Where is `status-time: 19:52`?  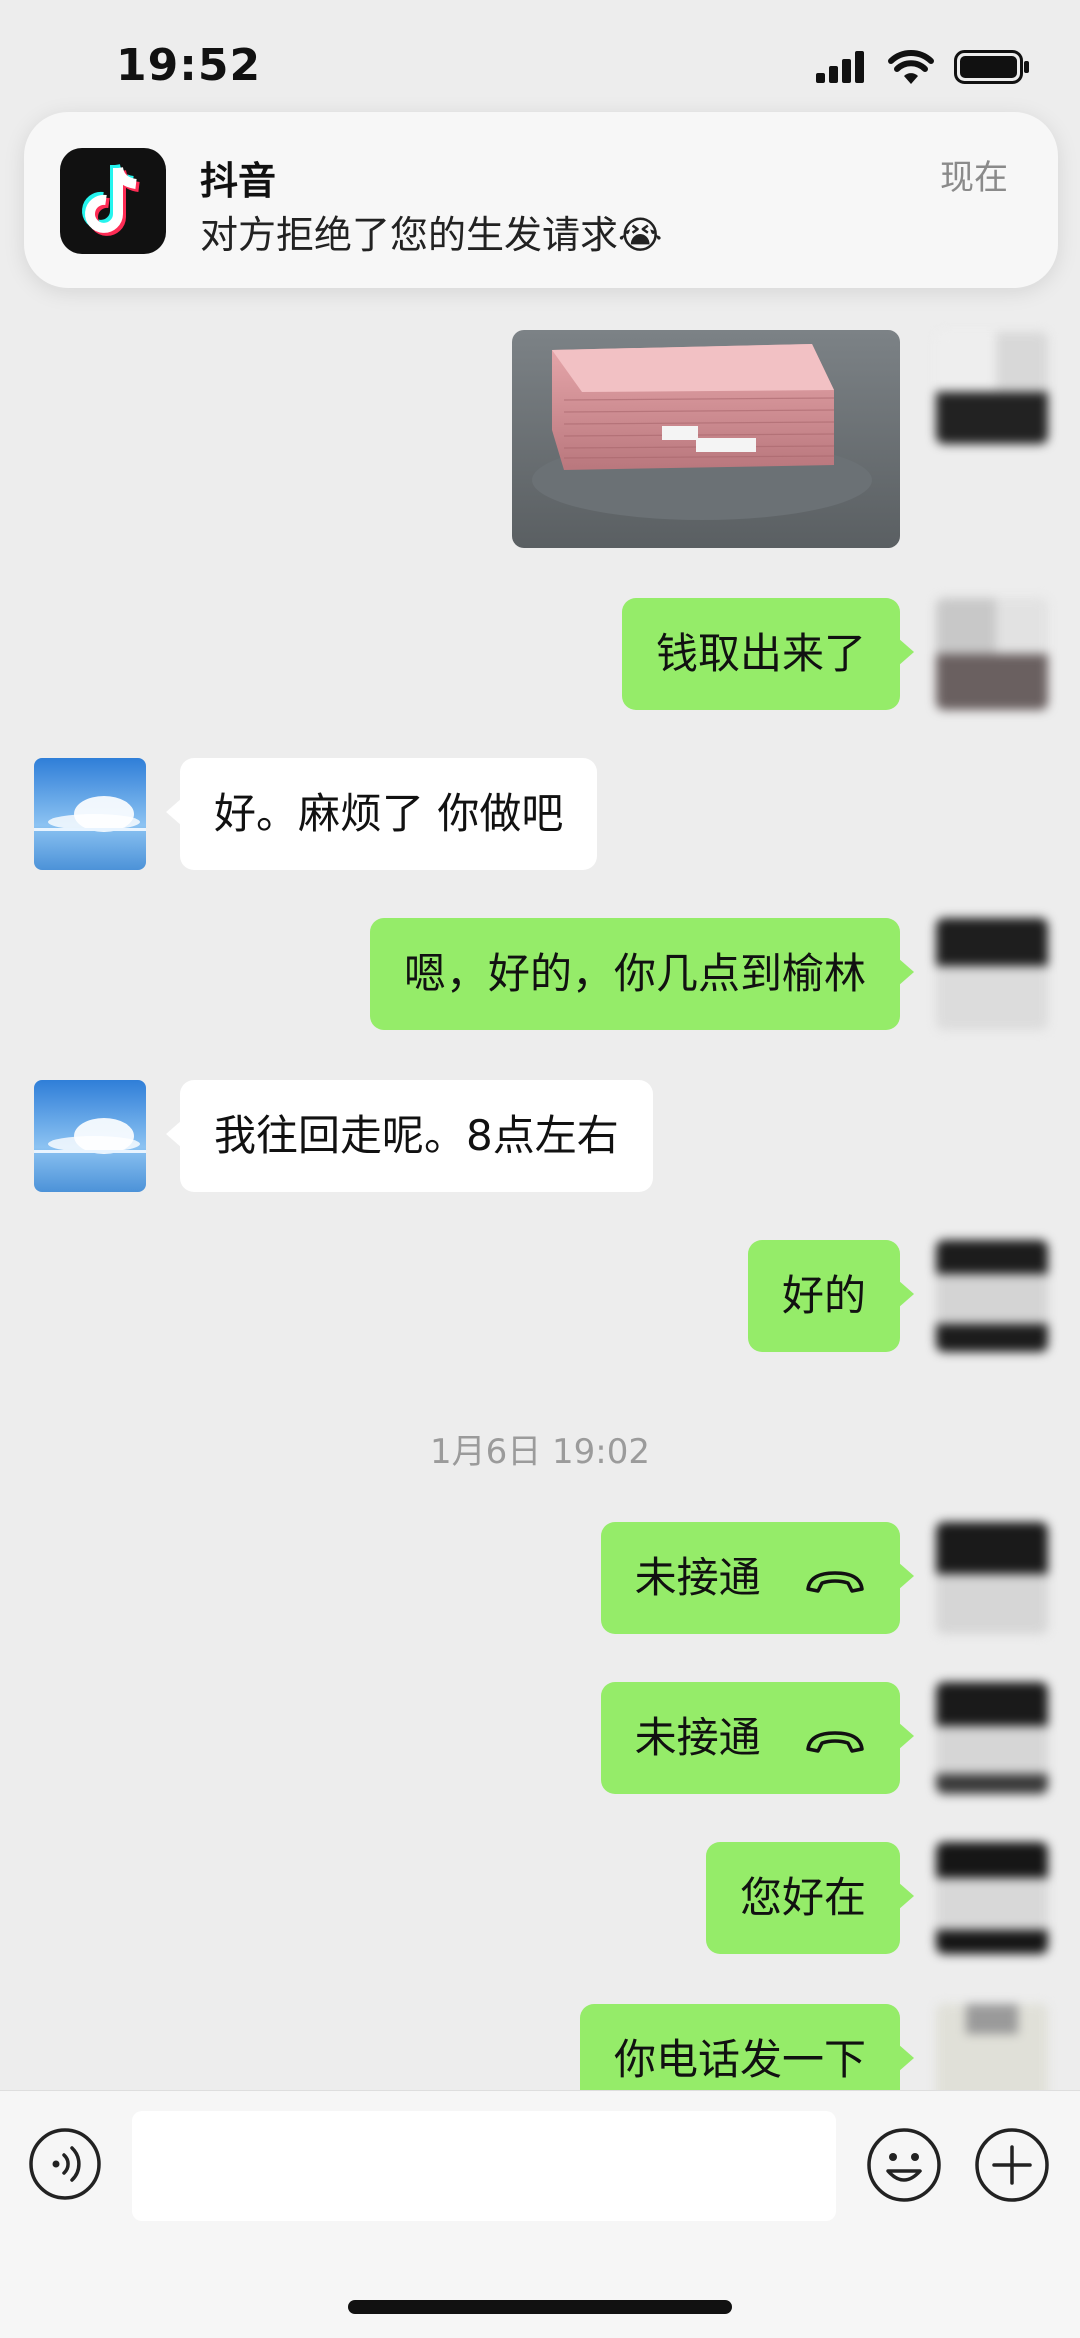
status-time: 19:52 is located at coordinates (189, 65).